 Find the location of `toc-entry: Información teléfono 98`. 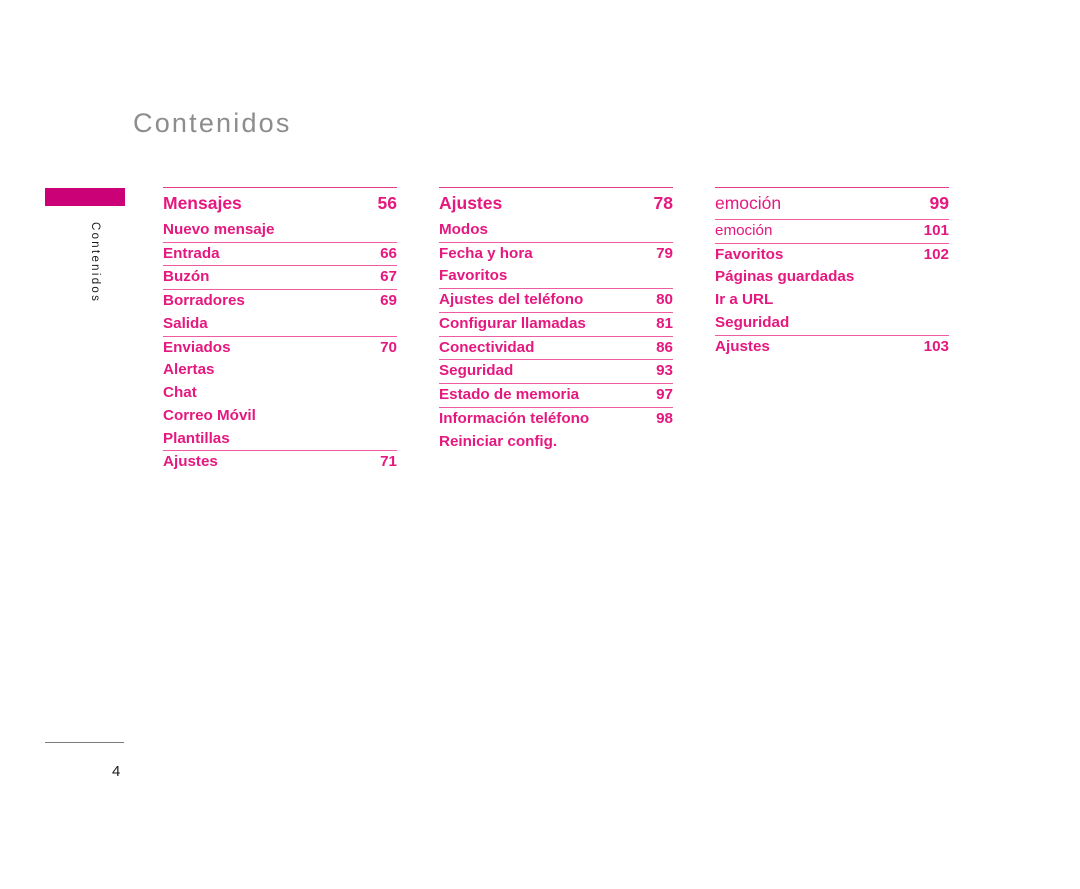

toc-entry: Información teléfono 98 is located at coordinates (556, 418).